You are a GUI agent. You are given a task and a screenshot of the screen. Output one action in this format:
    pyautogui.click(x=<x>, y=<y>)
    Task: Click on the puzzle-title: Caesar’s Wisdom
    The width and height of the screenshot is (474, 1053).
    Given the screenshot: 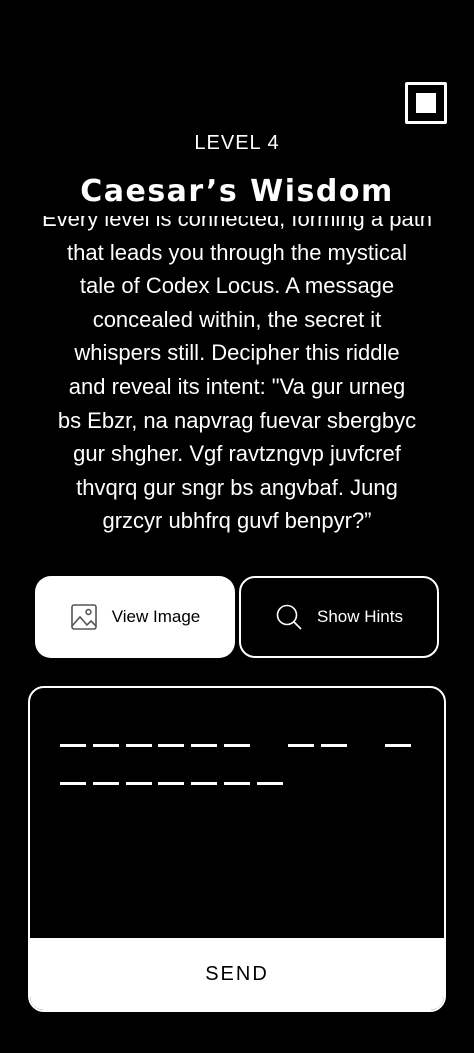 What is the action you would take?
    pyautogui.click(x=237, y=191)
    